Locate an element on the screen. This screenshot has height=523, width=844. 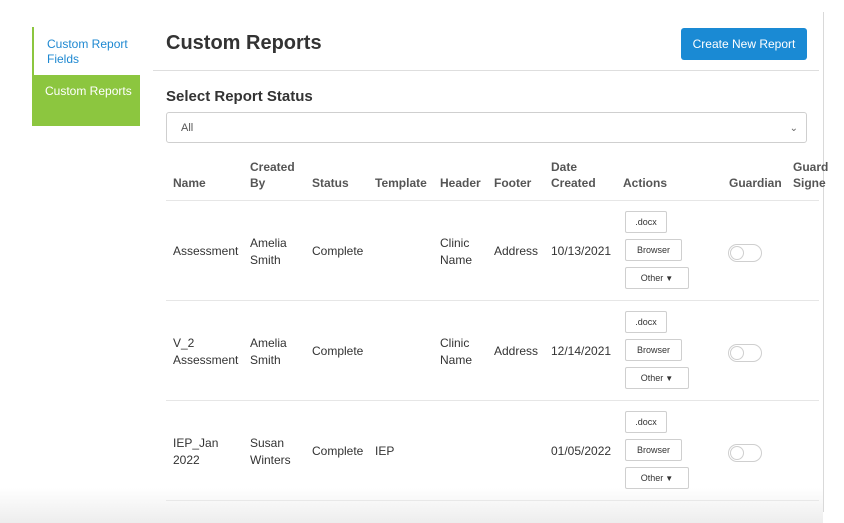
sidebar: Custom Report Fields Custom Reports is located at coordinates (86, 76).